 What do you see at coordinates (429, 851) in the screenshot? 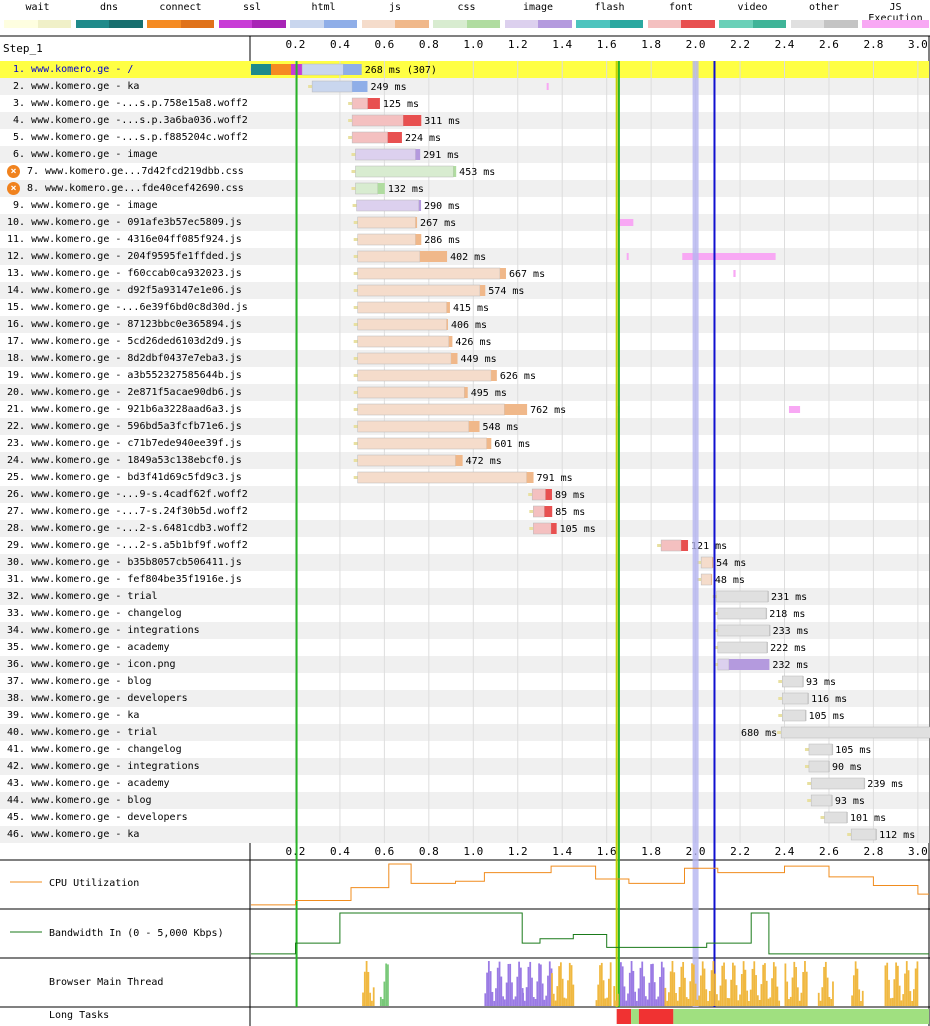
I see `tick-label: 0.8` at bounding box center [429, 851].